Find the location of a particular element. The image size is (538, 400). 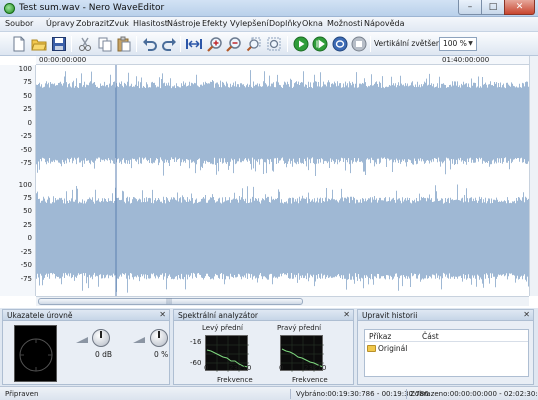

panel-title: Ukazatele úrovně is located at coordinates (40, 315).